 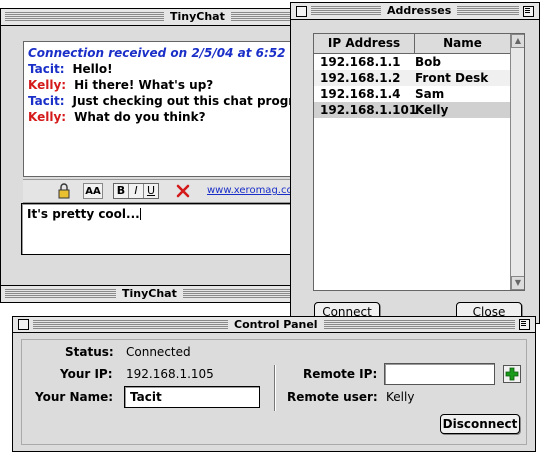 What do you see at coordinates (364, 44) in the screenshot?
I see `column-header-ip: IP Address` at bounding box center [364, 44].